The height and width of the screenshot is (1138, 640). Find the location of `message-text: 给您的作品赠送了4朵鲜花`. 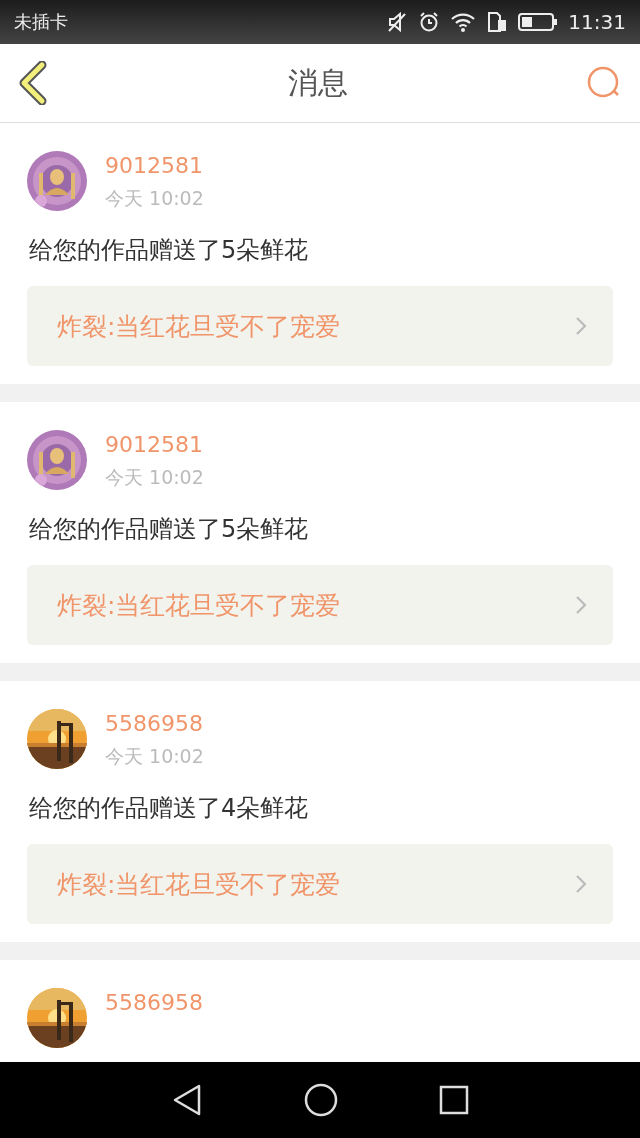

message-text: 给您的作品赠送了4朵鲜花 is located at coordinates (169, 808).